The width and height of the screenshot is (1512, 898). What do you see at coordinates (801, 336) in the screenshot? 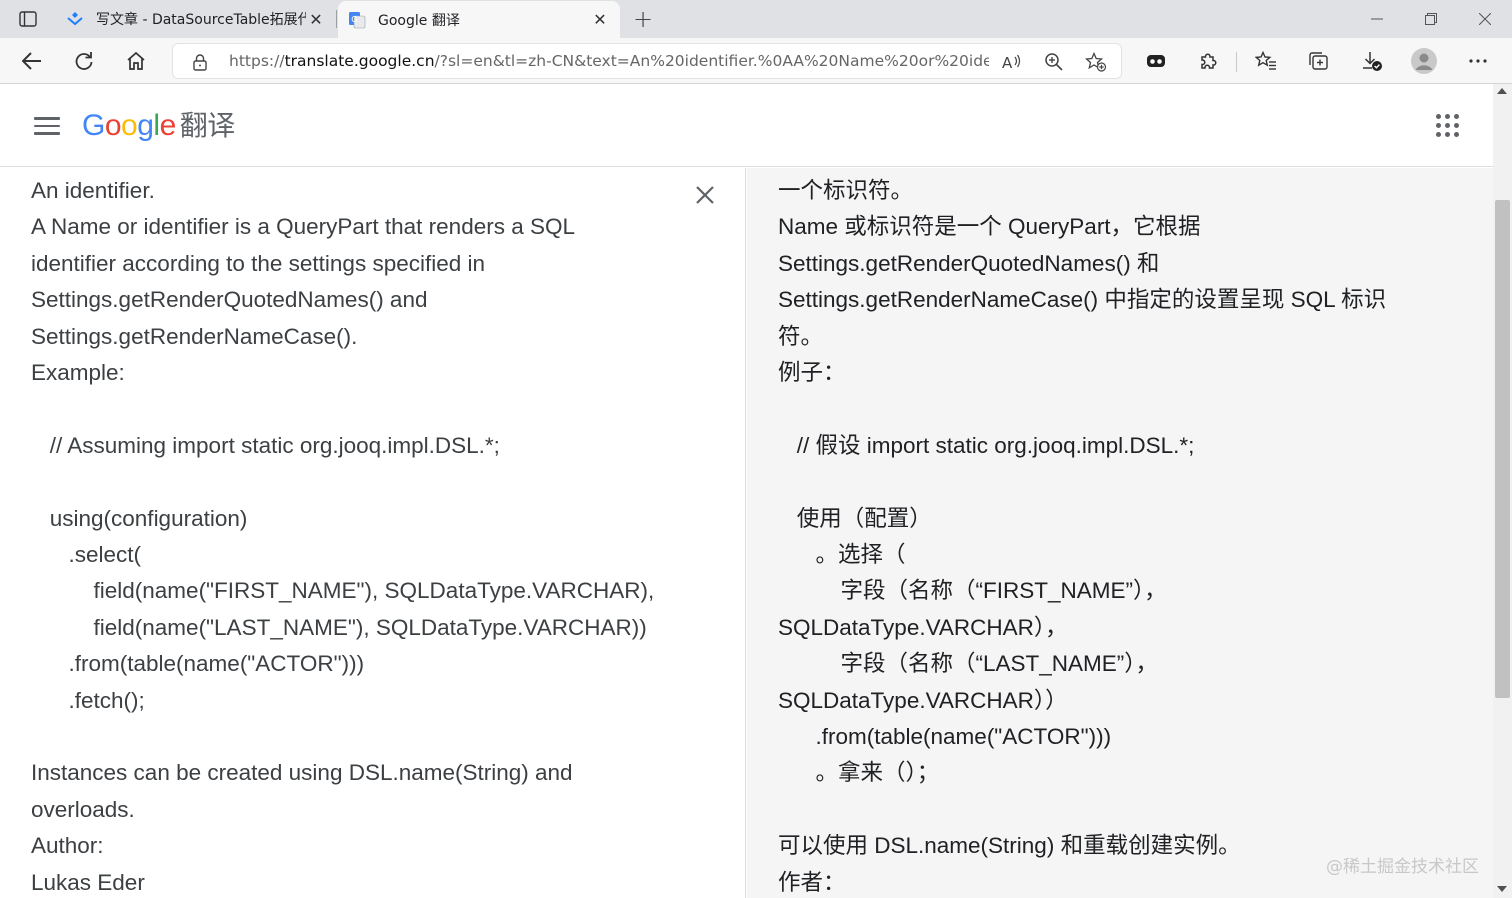
I see `translation-line: 符。` at bounding box center [801, 336].